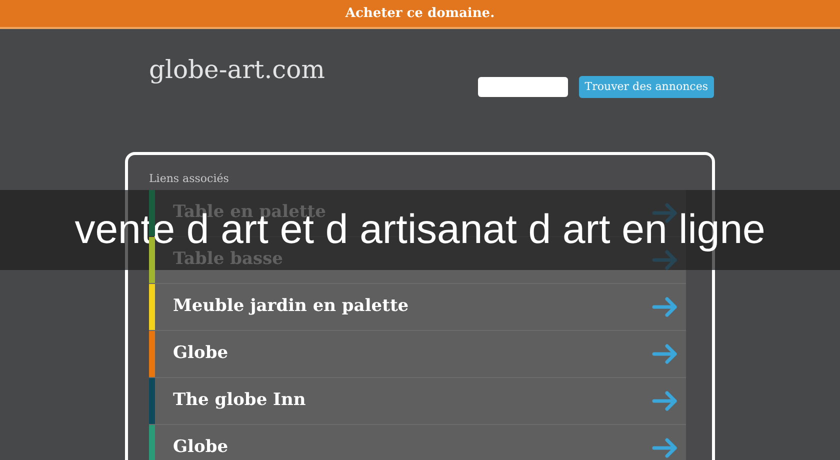 The image size is (840, 460). What do you see at coordinates (237, 69) in the screenshot?
I see `site-logo: globe-art.com` at bounding box center [237, 69].